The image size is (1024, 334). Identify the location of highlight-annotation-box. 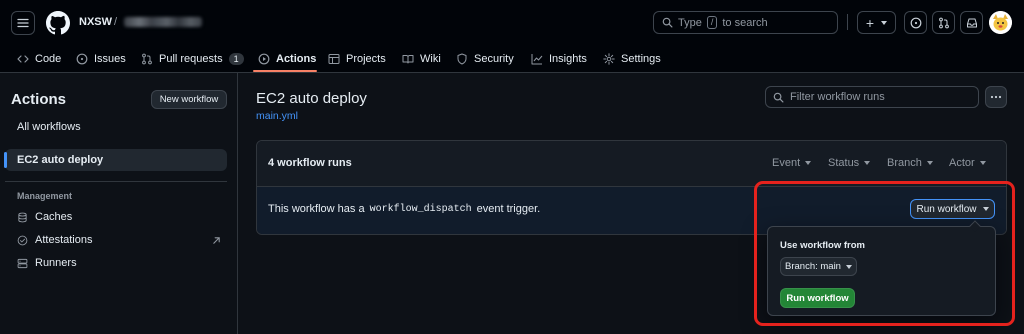
(884, 253).